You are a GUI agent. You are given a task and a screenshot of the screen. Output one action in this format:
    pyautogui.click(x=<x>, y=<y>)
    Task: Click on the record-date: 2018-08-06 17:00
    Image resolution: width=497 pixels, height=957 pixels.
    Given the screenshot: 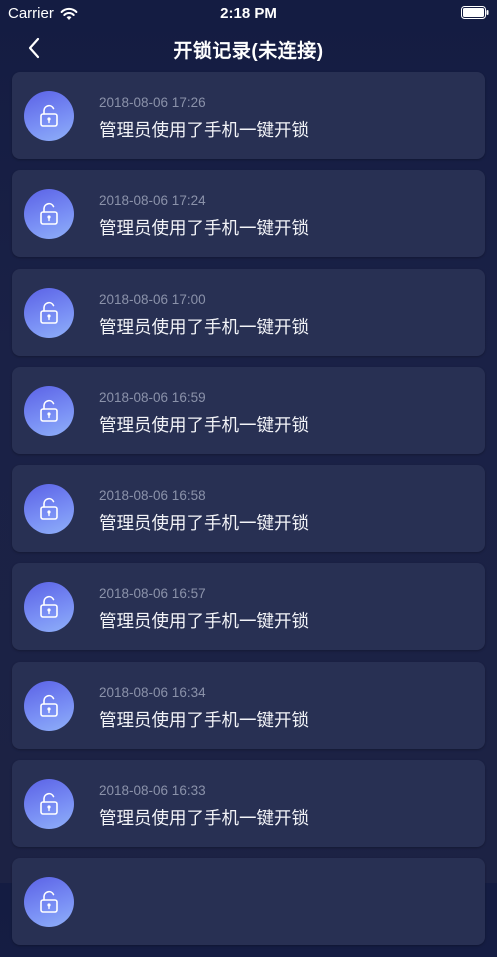 What is the action you would take?
    pyautogui.click(x=152, y=299)
    